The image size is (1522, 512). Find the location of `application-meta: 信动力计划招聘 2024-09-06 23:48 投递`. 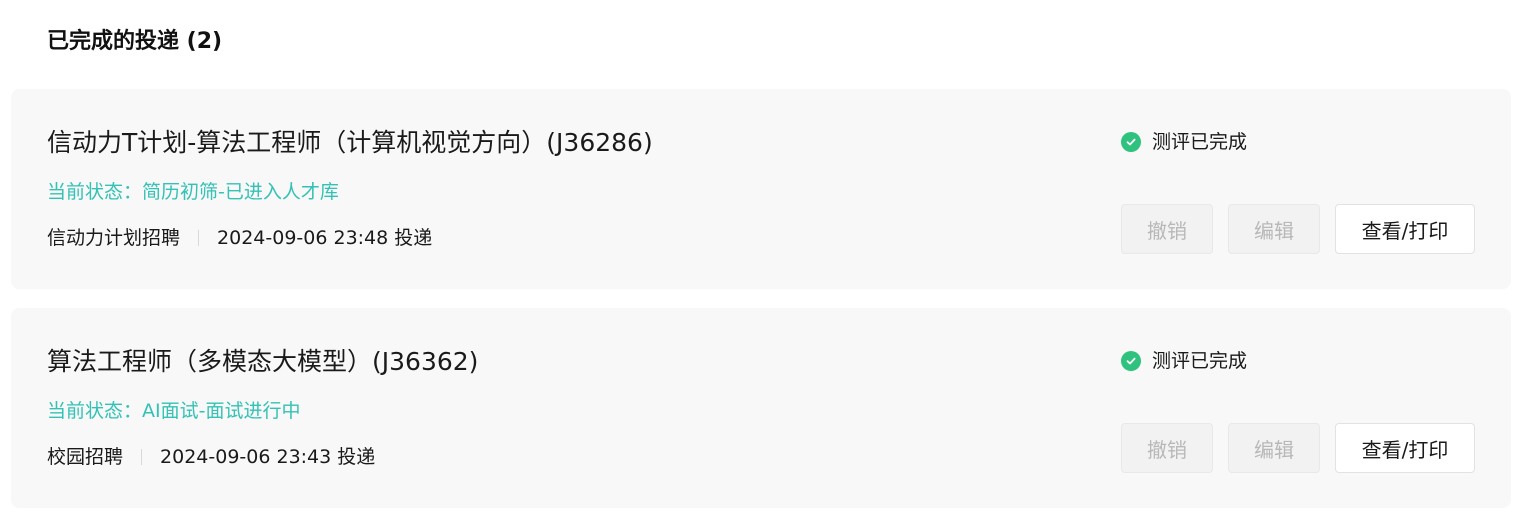

application-meta: 信动力计划招聘 2024-09-06 23:48 投递 is located at coordinates (239, 238).